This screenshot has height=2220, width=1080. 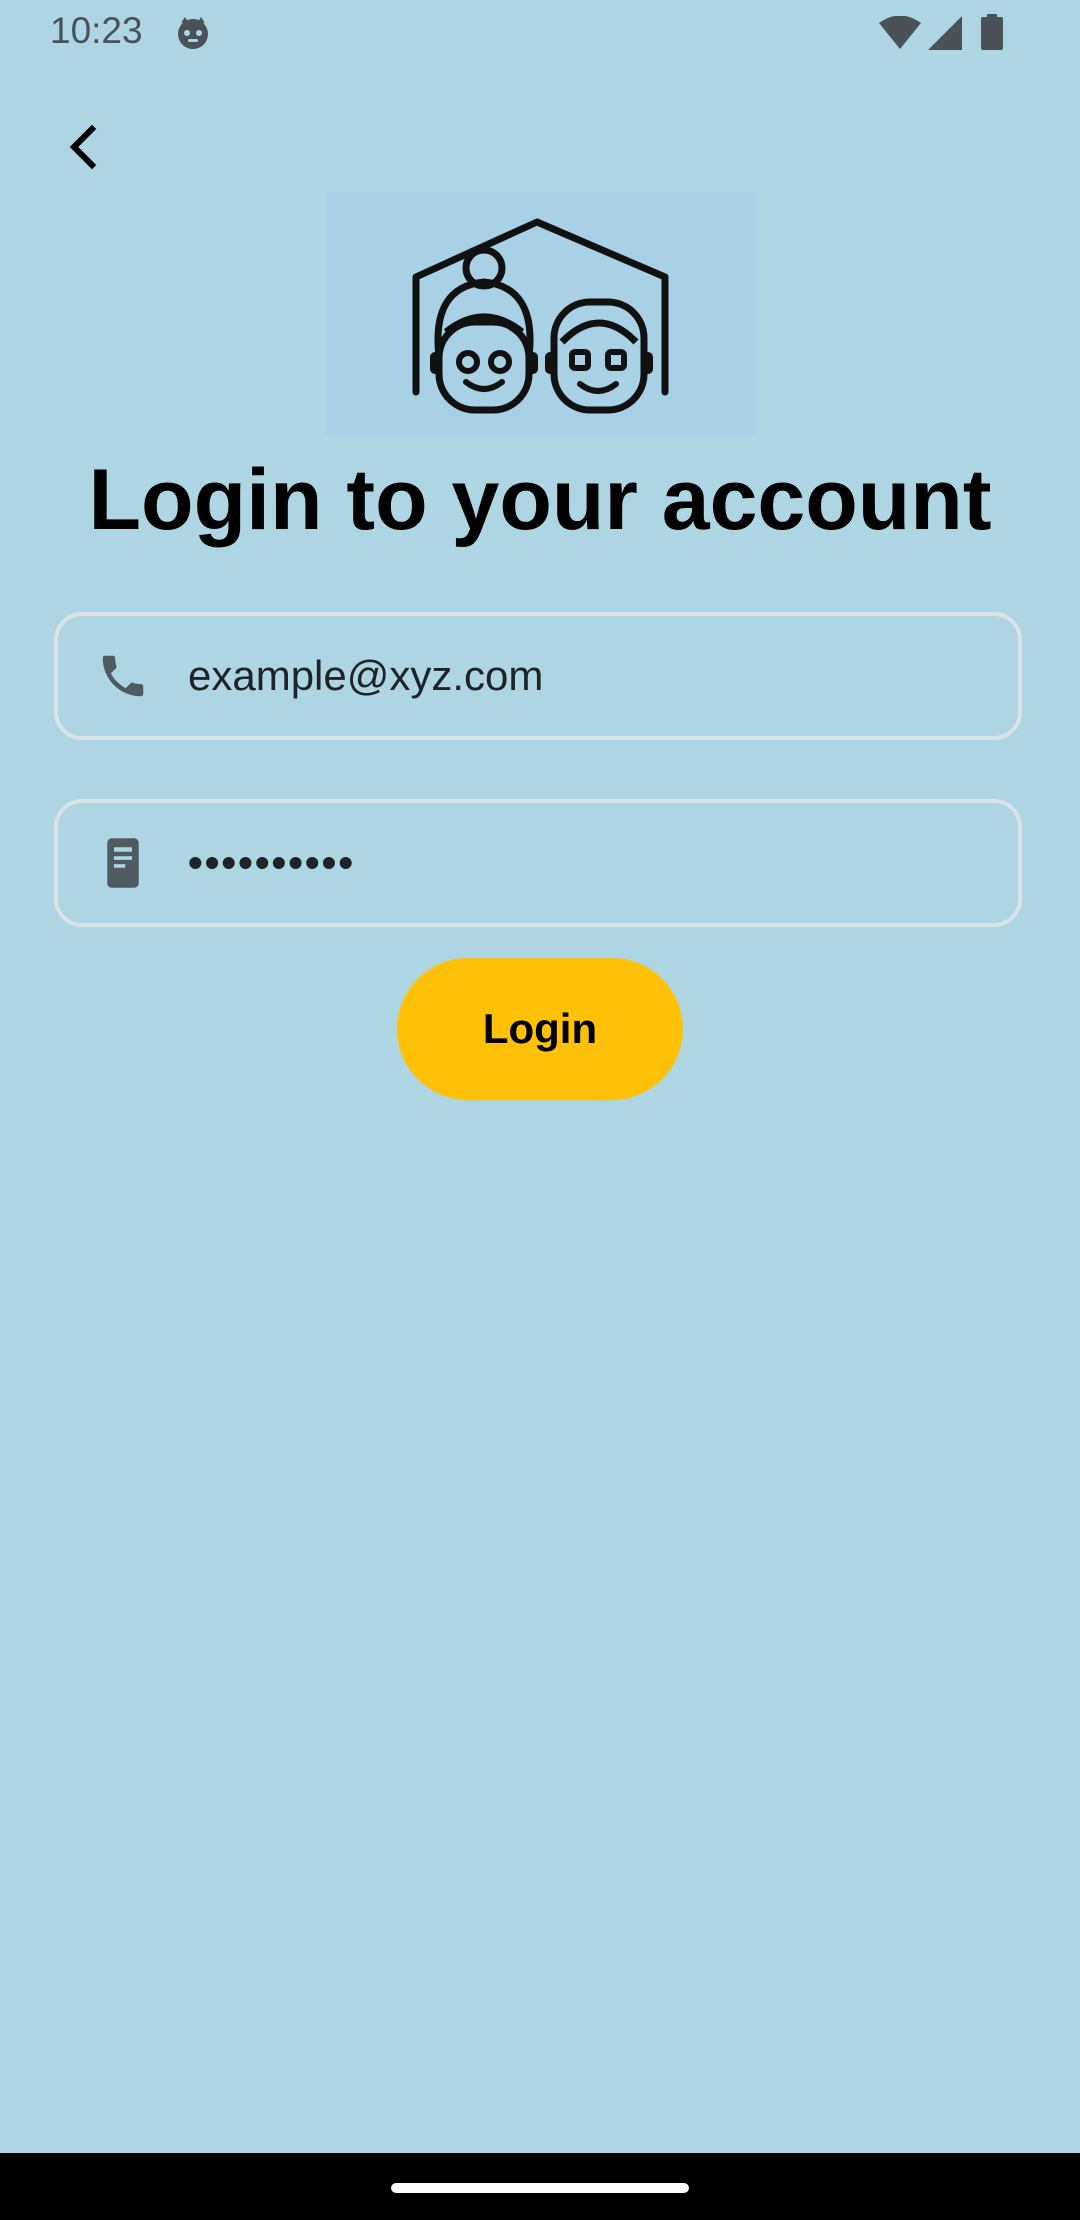 What do you see at coordinates (540, 33) in the screenshot?
I see `status-bar: 10:23` at bounding box center [540, 33].